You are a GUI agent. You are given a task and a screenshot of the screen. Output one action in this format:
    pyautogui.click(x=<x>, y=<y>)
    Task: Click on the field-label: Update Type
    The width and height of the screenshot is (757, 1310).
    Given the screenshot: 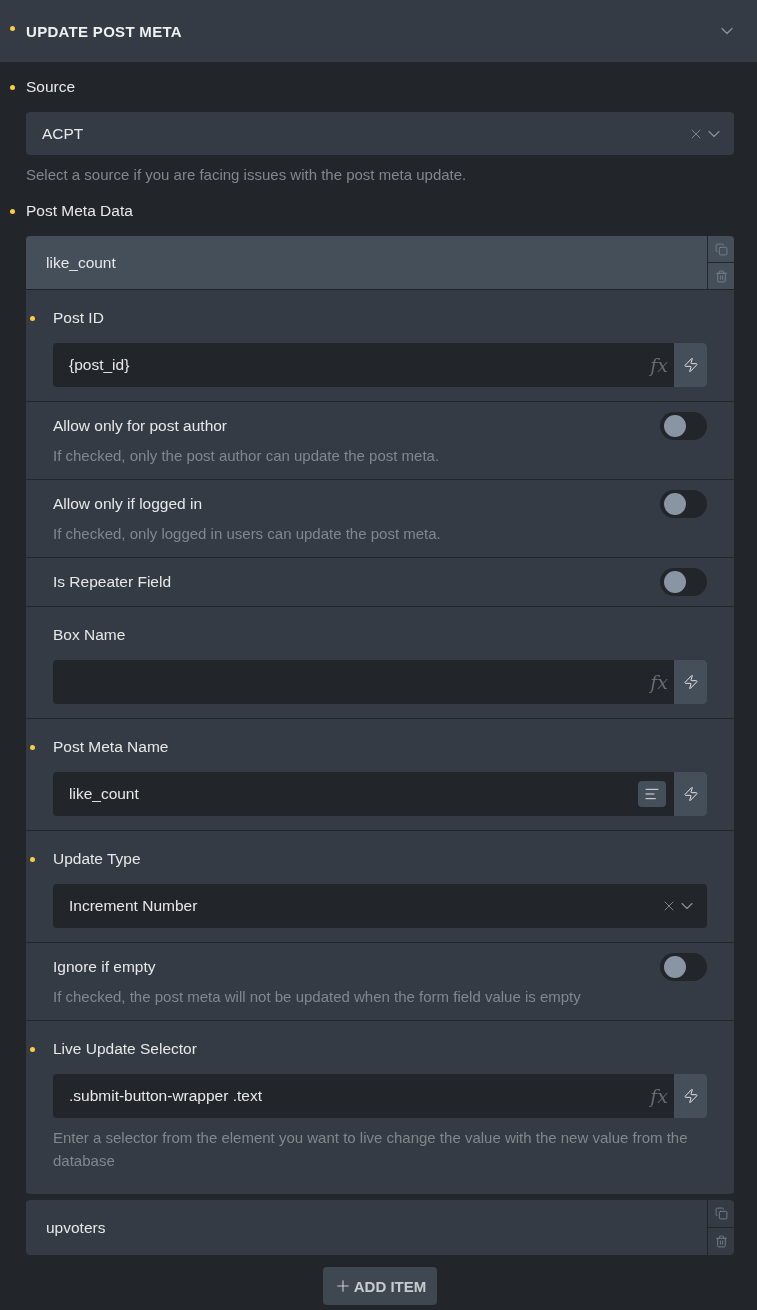 What is the action you would take?
    pyautogui.click(x=97, y=858)
    